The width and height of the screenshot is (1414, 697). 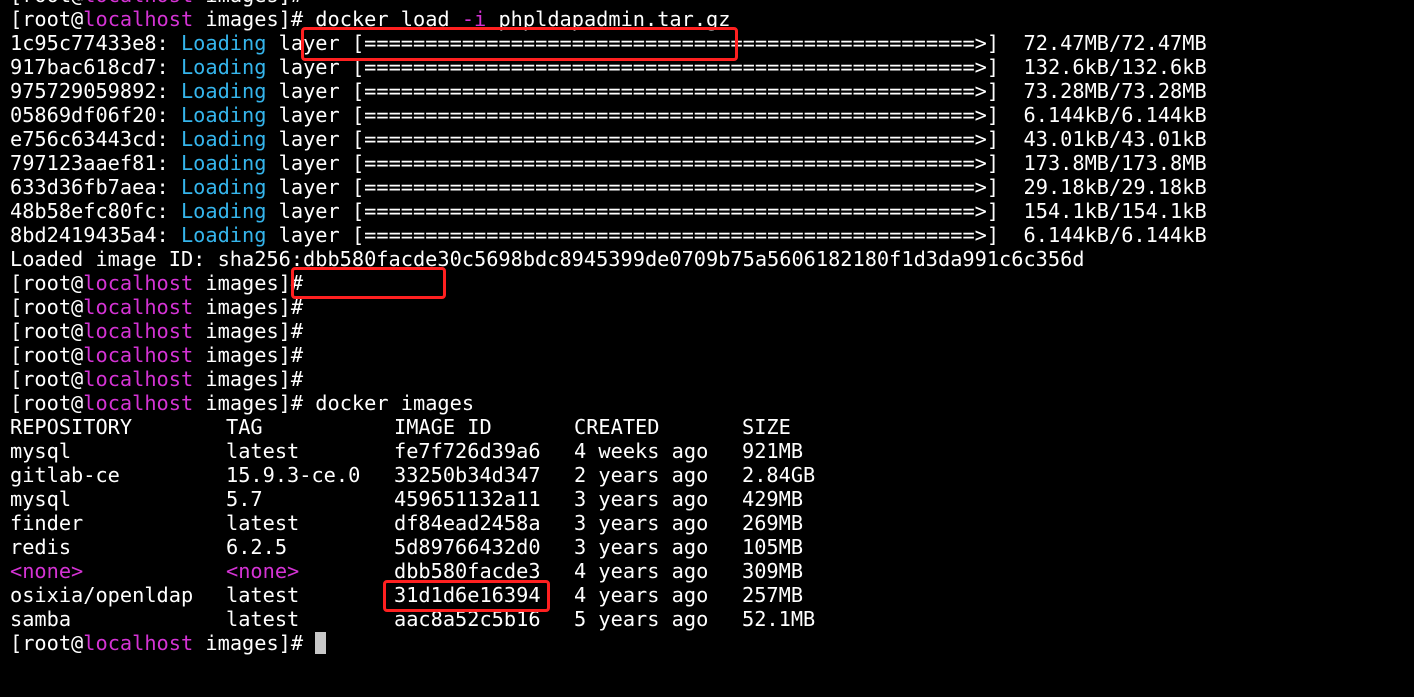 What do you see at coordinates (710, 499) in the screenshot?
I see `table-row: mysql 5.7 459651132a11 3 years ago 429MB` at bounding box center [710, 499].